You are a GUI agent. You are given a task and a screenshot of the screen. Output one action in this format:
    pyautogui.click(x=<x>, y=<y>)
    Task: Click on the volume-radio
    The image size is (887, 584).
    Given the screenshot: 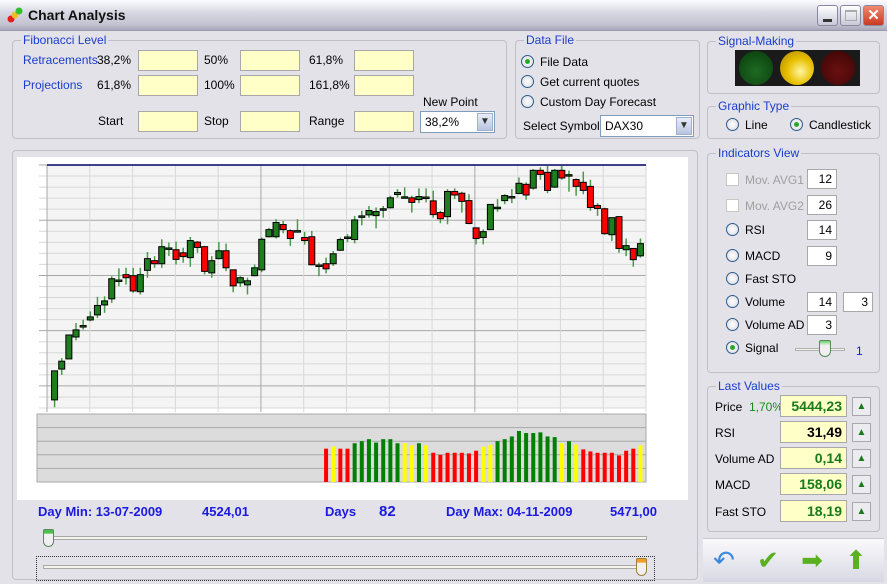 What is the action you would take?
    pyautogui.click(x=732, y=301)
    